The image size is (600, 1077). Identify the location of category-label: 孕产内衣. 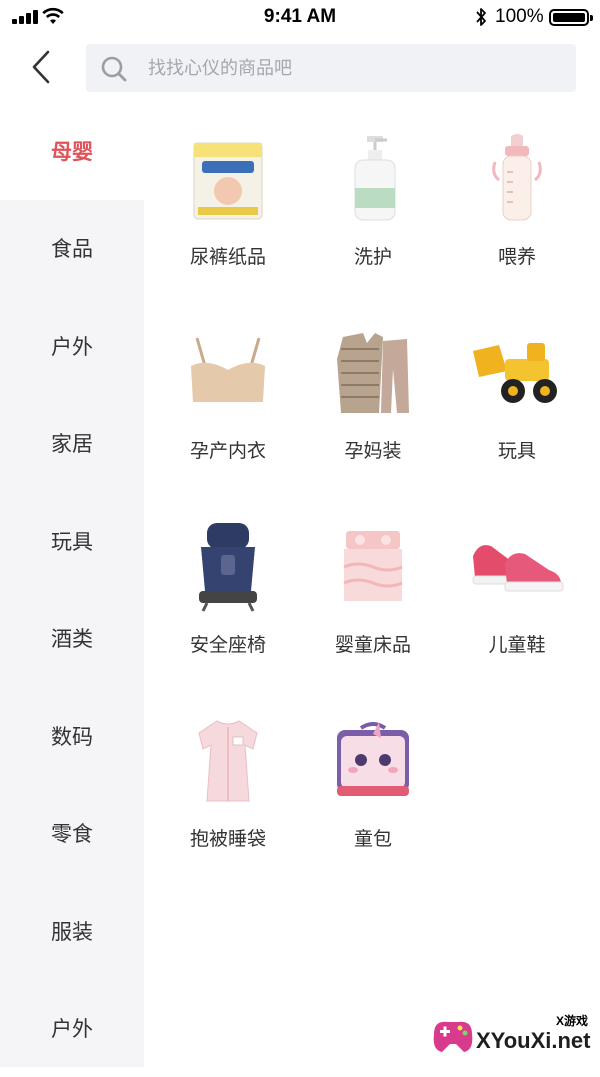
(228, 449).